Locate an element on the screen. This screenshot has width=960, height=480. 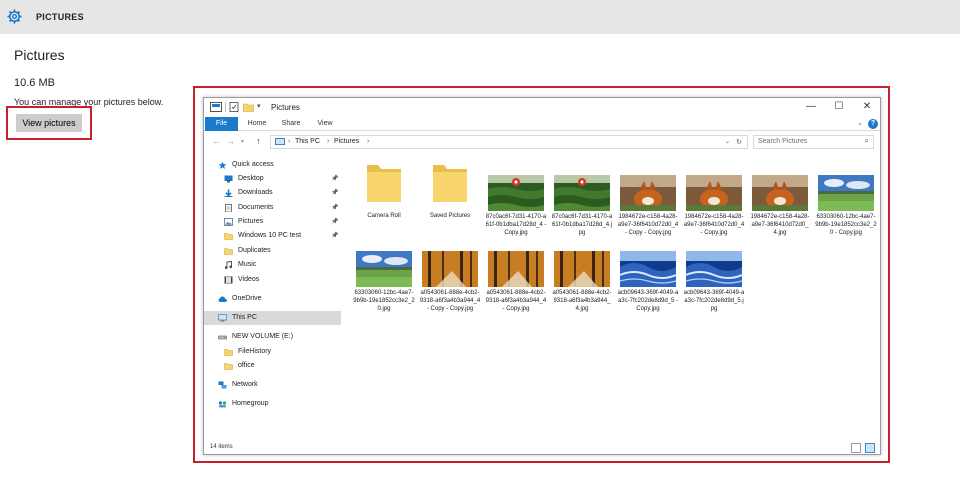
search-icon: ⌕ is located at coordinates (867, 141).